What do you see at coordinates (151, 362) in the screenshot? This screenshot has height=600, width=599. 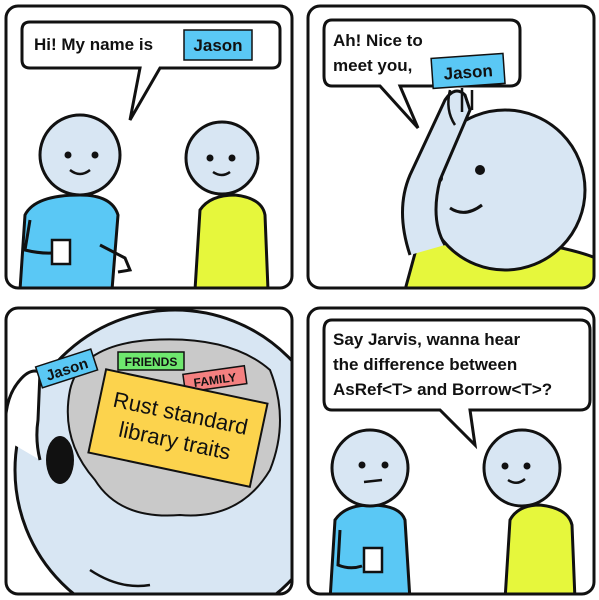 I see `friends-tag-text: FRIENDS` at bounding box center [151, 362].